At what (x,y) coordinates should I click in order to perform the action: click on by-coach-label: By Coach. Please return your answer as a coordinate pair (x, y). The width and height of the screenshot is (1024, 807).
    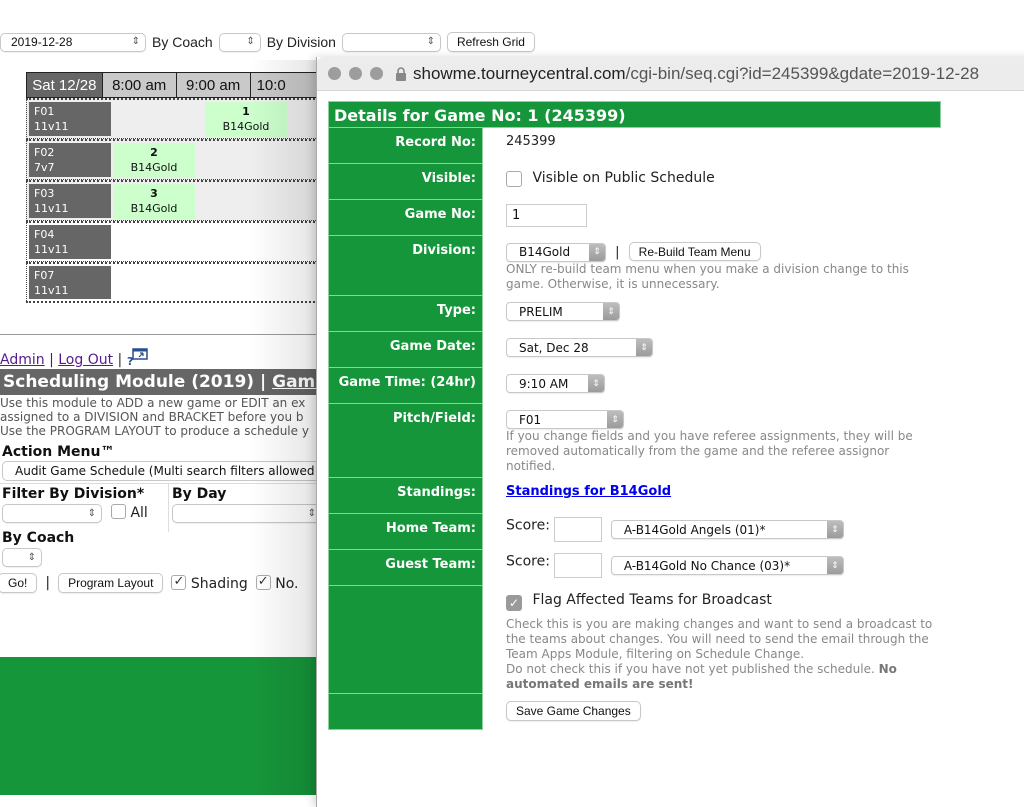
    Looking at the image, I should click on (182, 42).